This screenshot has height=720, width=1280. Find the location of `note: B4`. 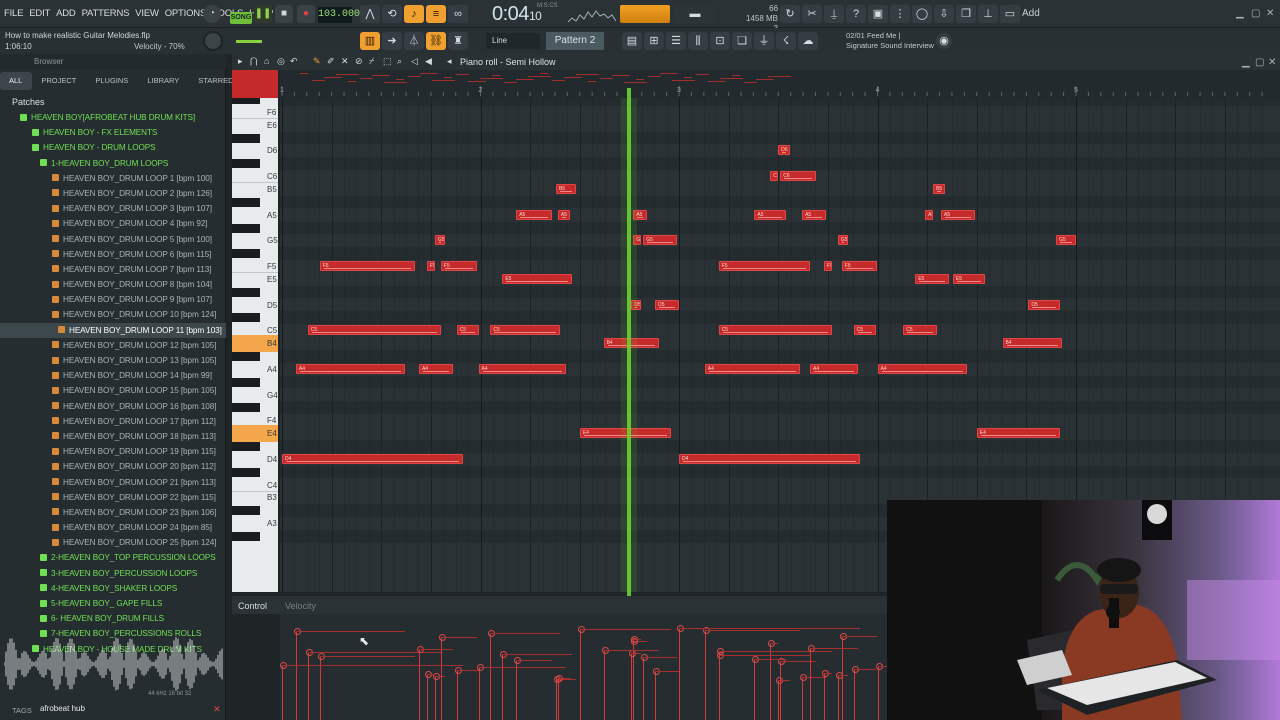

note: B4 is located at coordinates (1032, 343).